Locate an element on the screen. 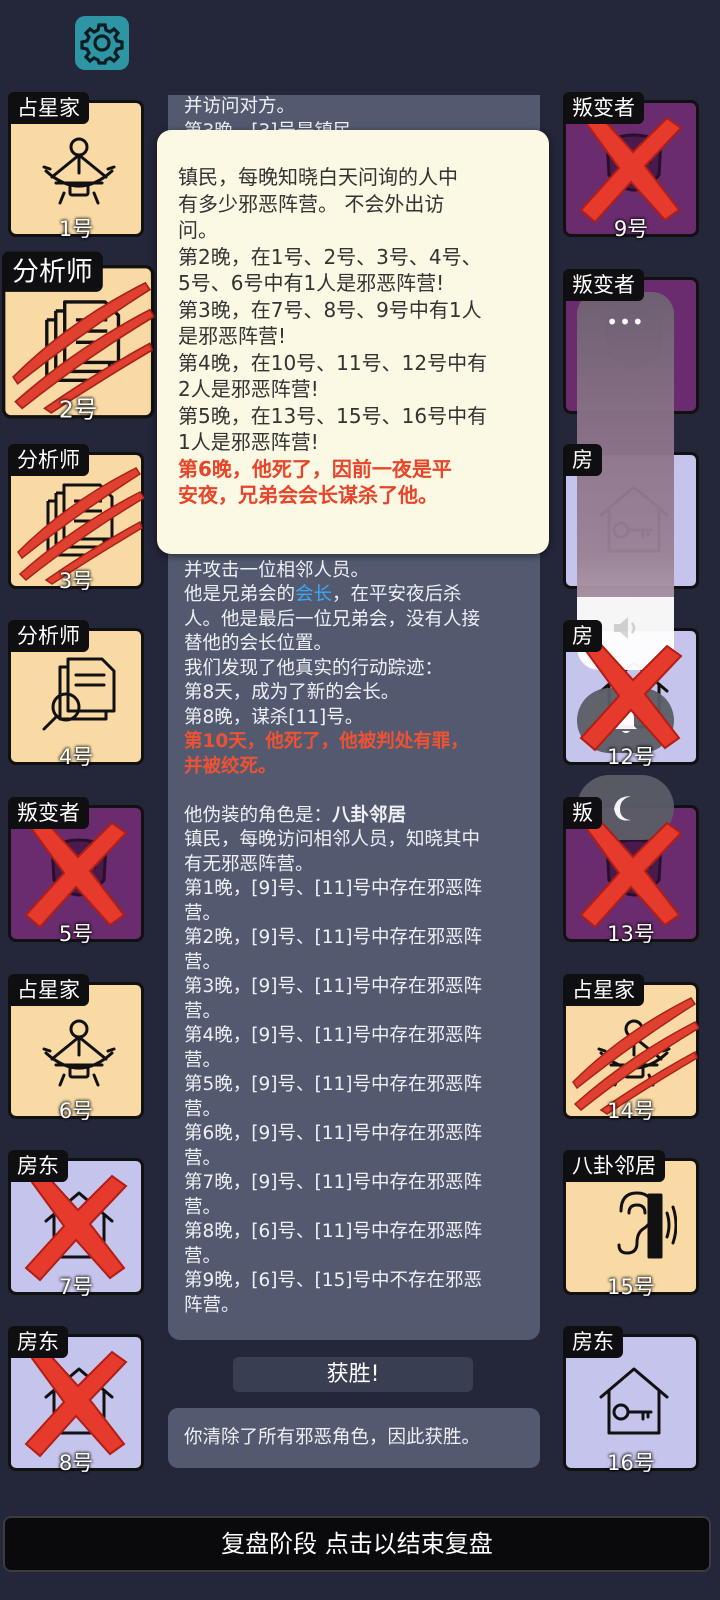  log-line: 第3晚，[9]号、[11]号中存在邪恶阵 is located at coordinates (333, 986).